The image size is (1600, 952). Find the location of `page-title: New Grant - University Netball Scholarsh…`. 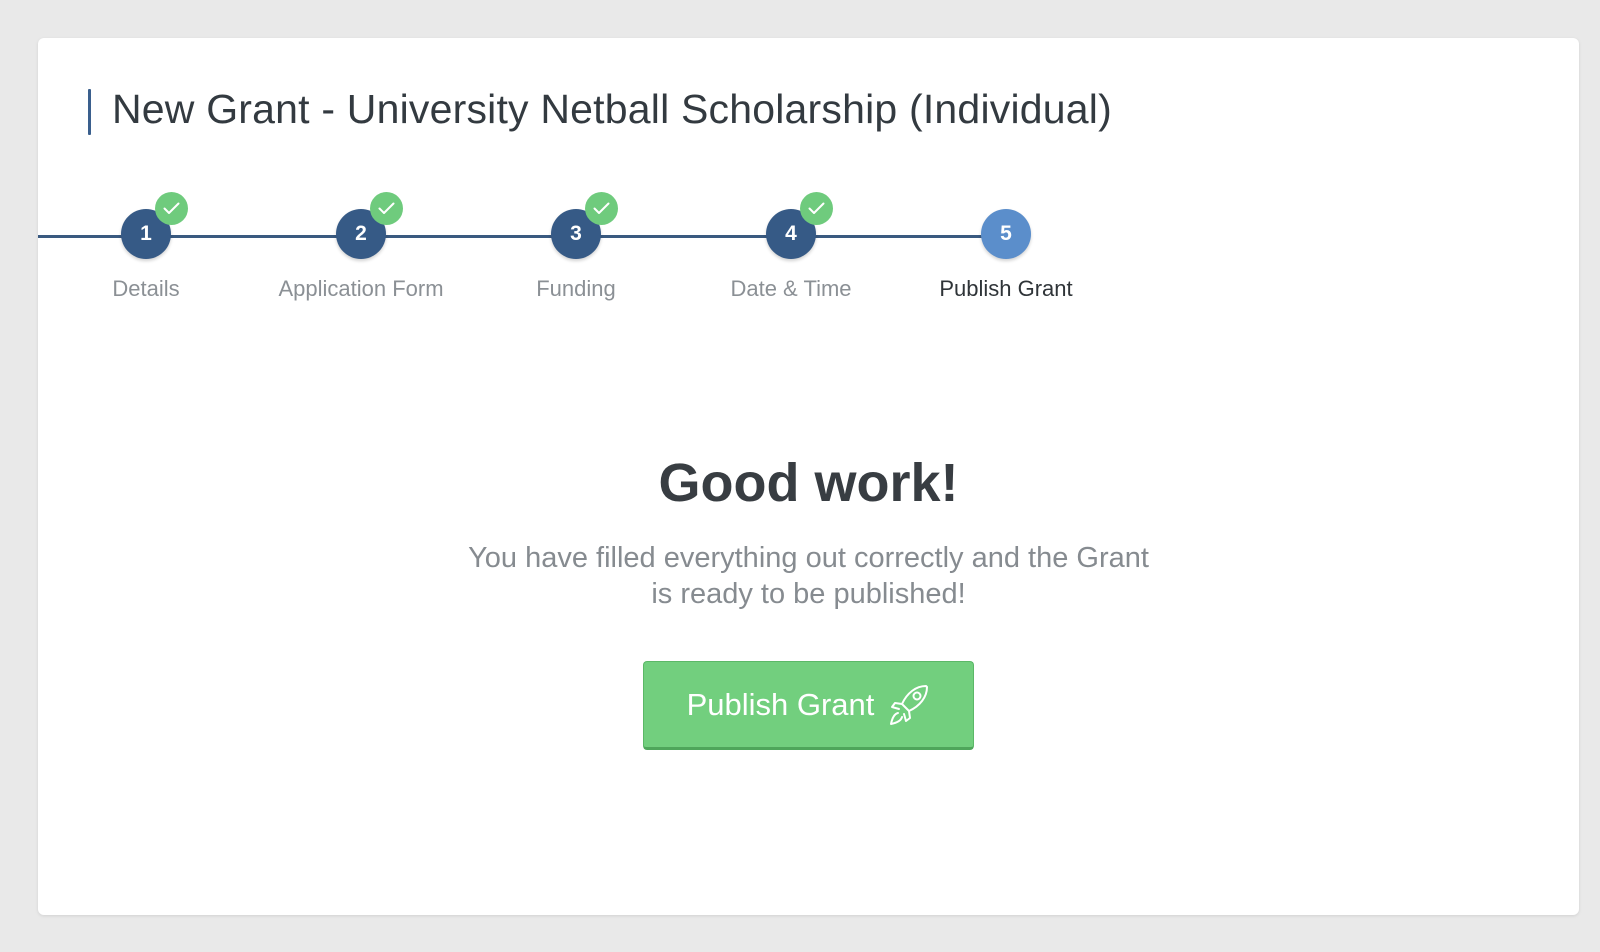

page-title: New Grant - University Netball Scholarsh… is located at coordinates (612, 109).